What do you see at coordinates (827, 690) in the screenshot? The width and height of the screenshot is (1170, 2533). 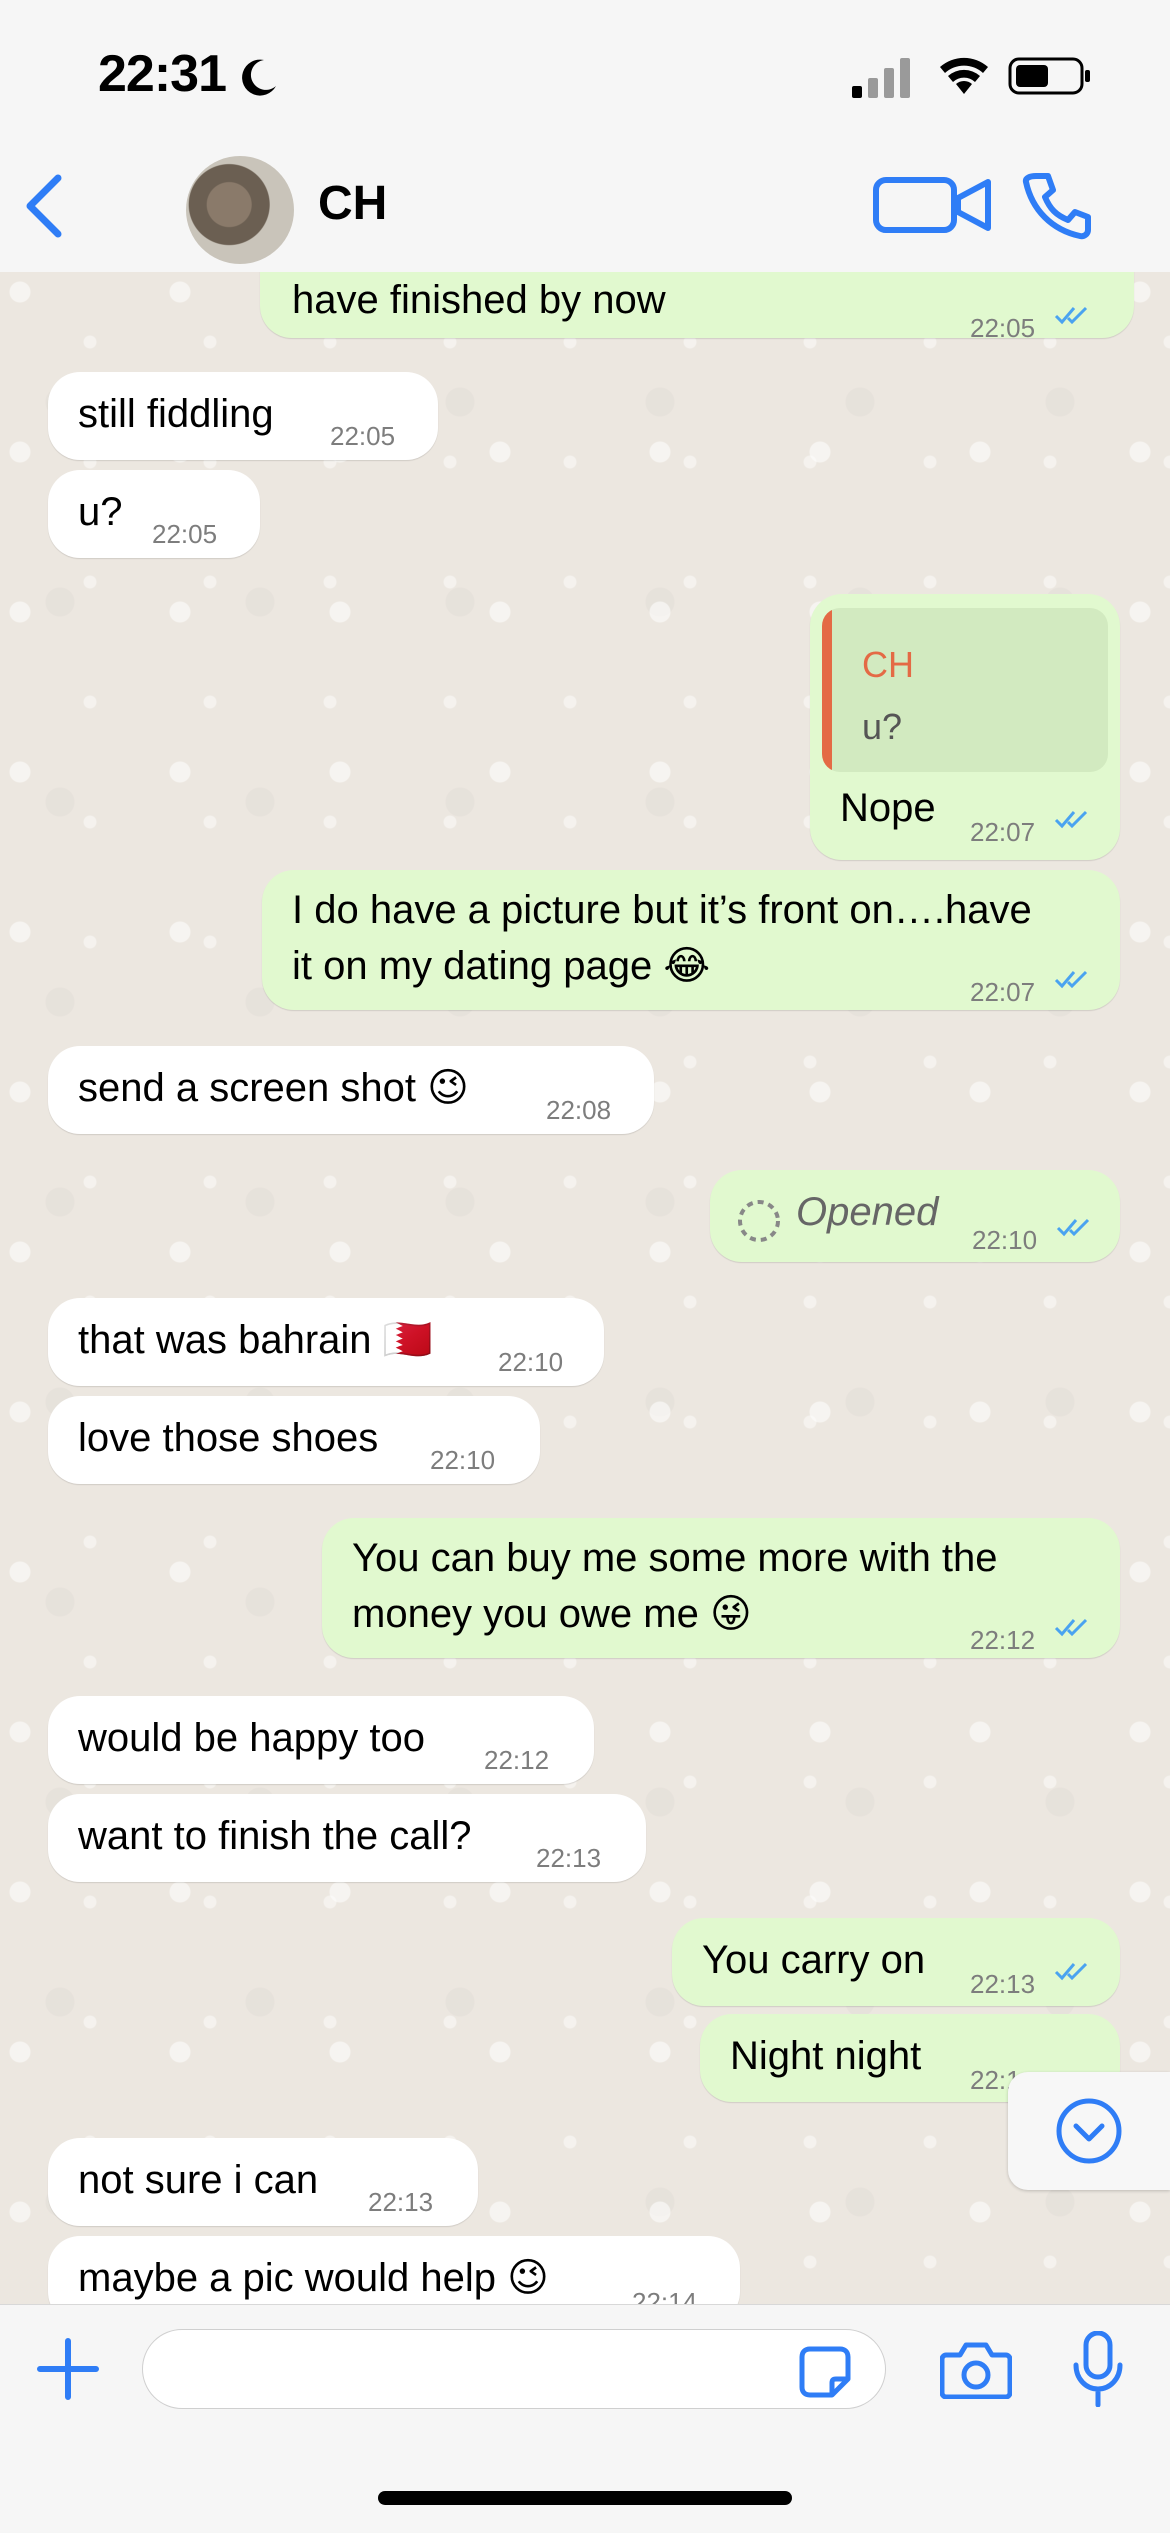 I see `quote-accent-bar` at bounding box center [827, 690].